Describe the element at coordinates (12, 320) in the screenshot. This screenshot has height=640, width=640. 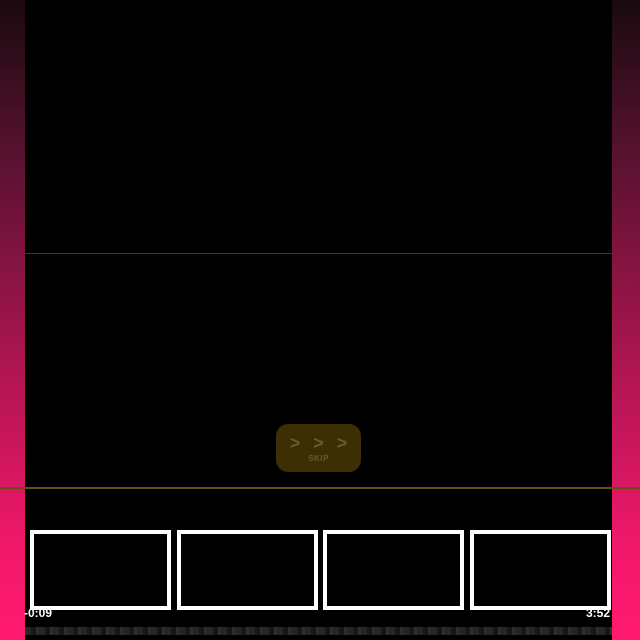
I see `left-accent-bar` at that location.